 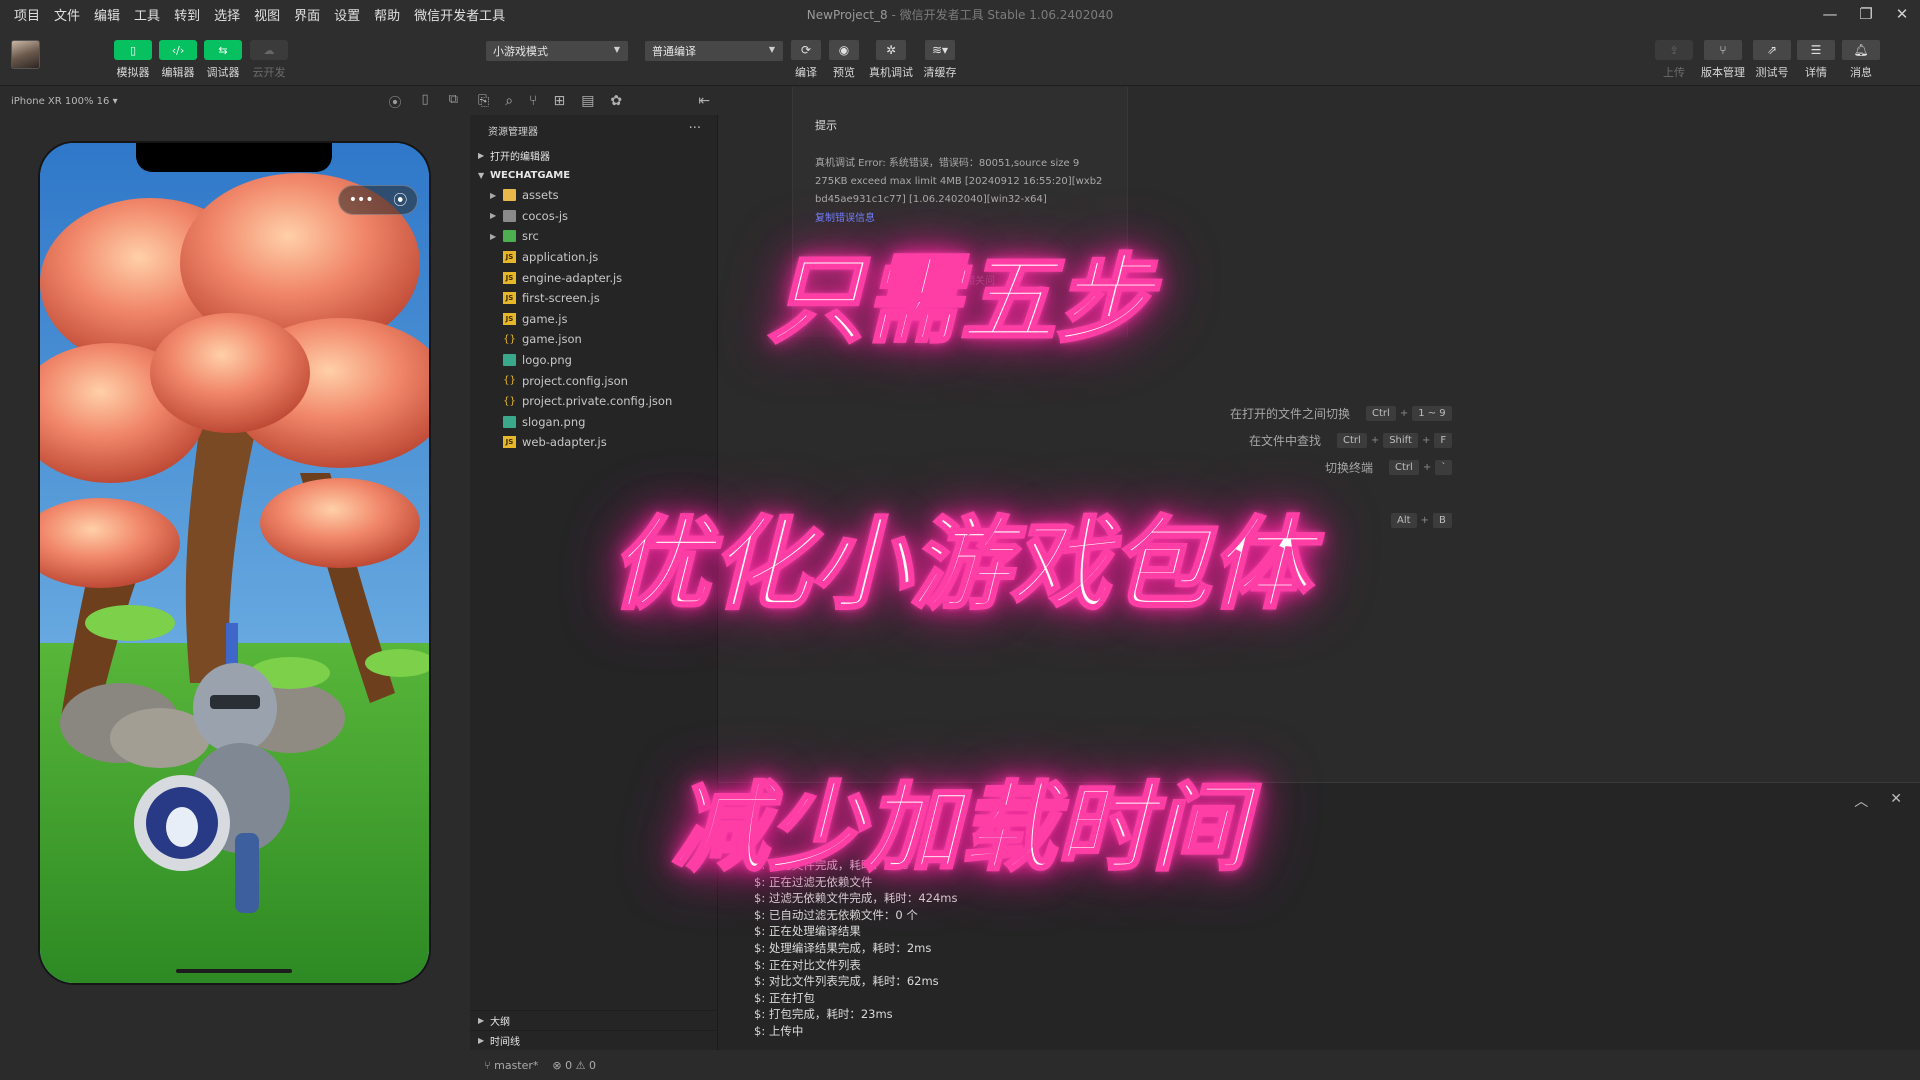 I want to click on app-version: - 微信开发者工具 Stable 1.06.2402040, so click(x=1002, y=14).